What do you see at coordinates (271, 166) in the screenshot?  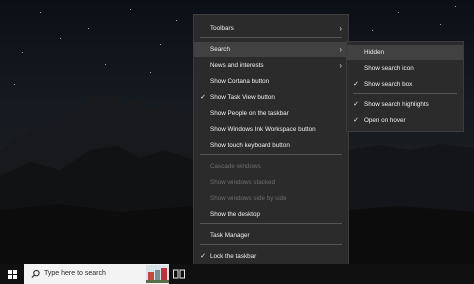 I see `menu-item-cascade-windows: Cascade windows` at bounding box center [271, 166].